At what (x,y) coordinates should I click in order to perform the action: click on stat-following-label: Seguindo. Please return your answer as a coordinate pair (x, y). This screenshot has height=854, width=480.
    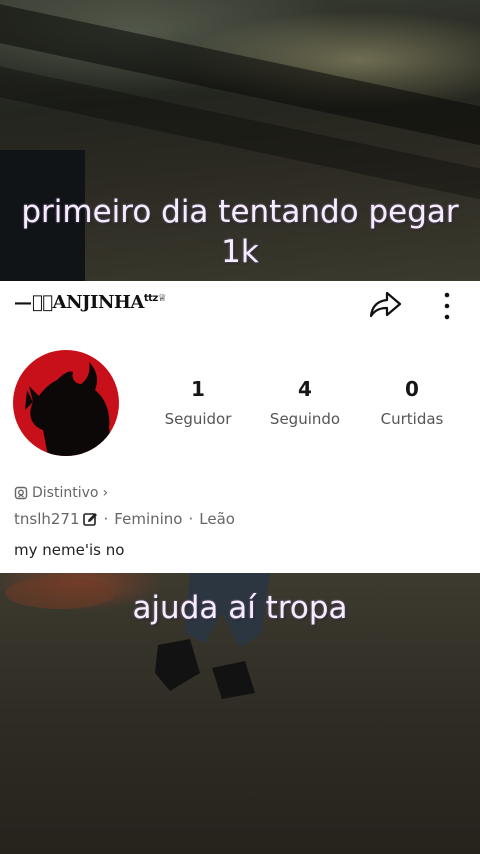
    Looking at the image, I should click on (305, 419).